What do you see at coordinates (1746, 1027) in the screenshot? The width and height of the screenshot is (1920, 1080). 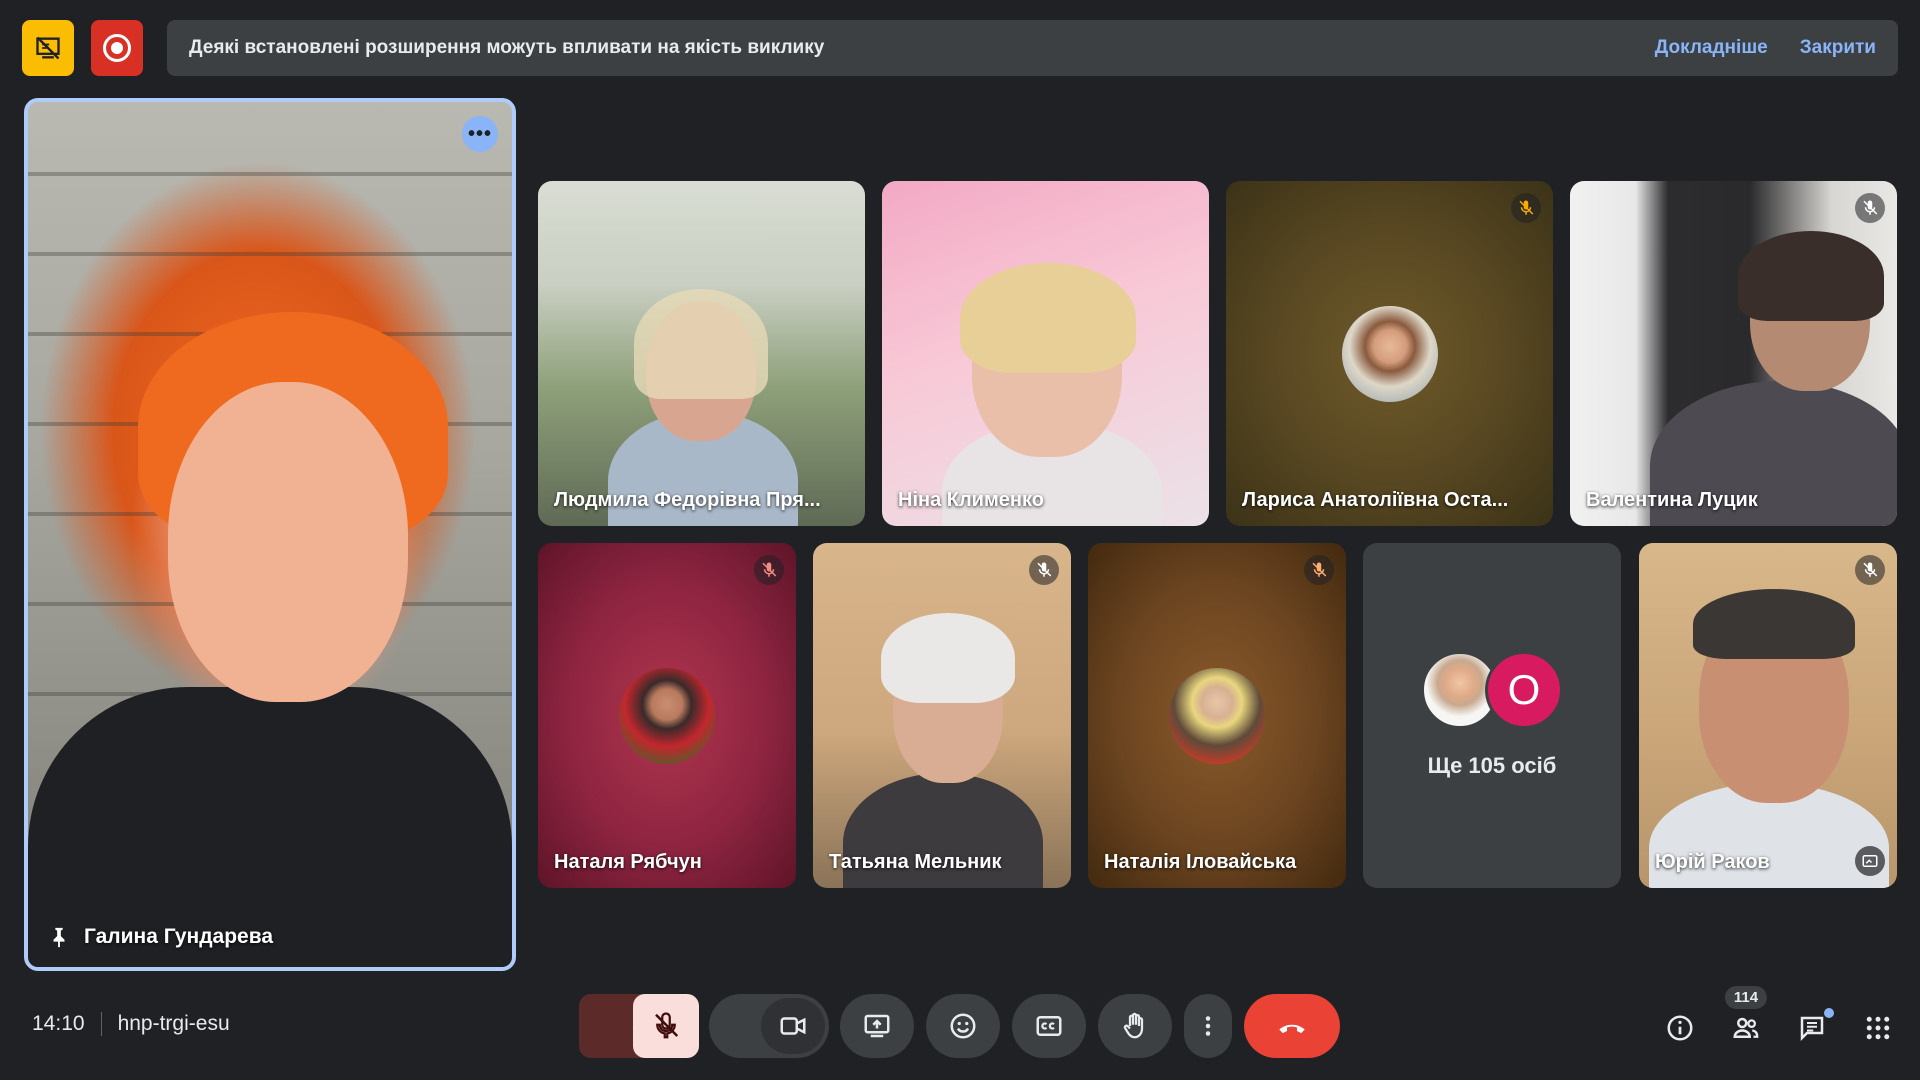 I see `people-icon` at bounding box center [1746, 1027].